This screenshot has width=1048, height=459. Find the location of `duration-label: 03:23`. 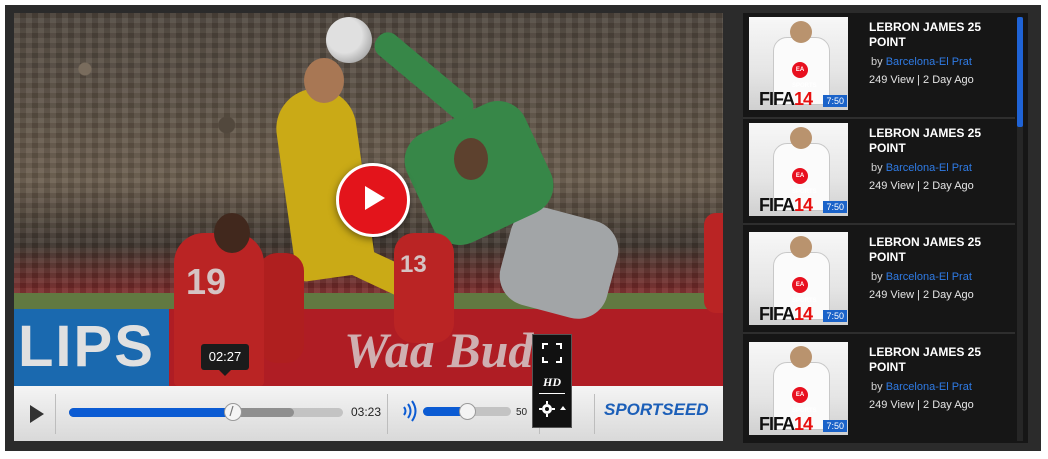

duration-label: 03:23 is located at coordinates (366, 412).